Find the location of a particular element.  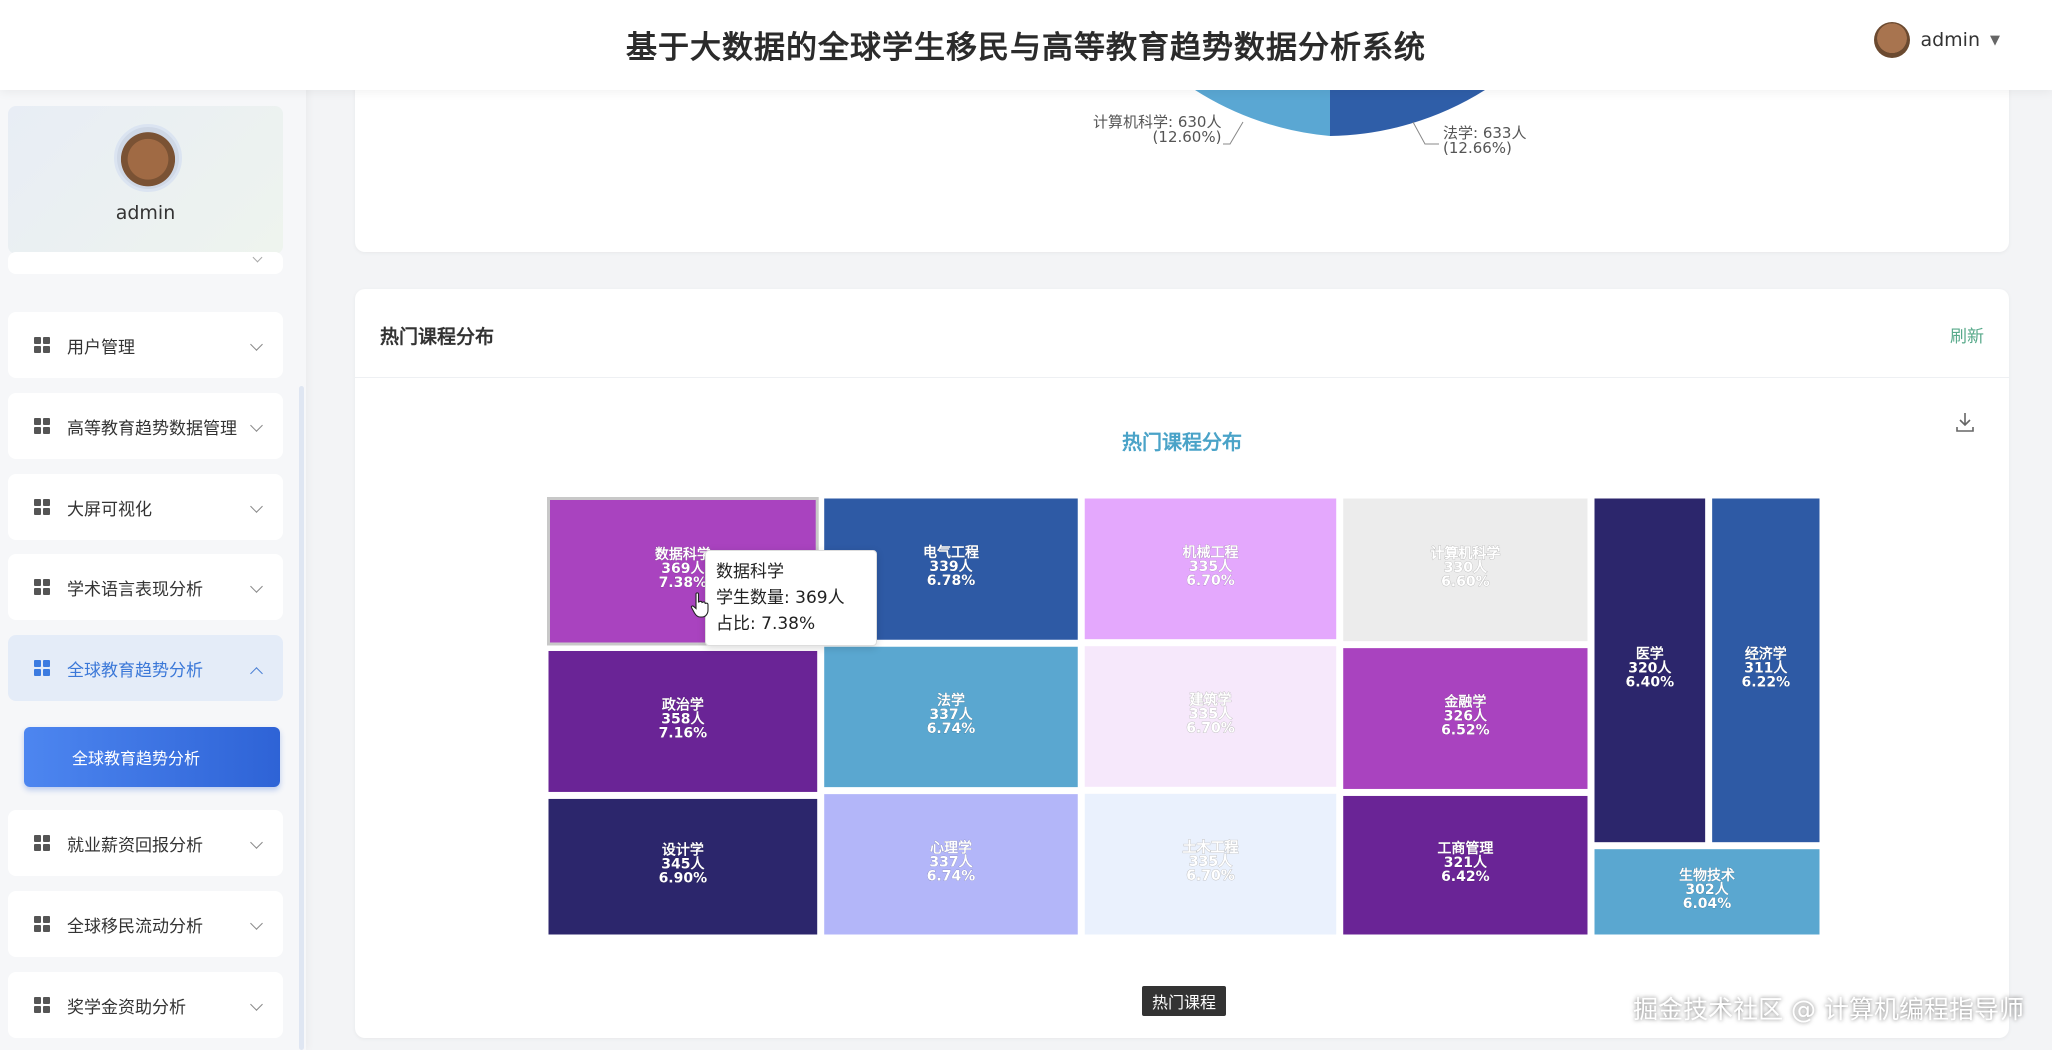

user-name: admin is located at coordinates (1950, 40).